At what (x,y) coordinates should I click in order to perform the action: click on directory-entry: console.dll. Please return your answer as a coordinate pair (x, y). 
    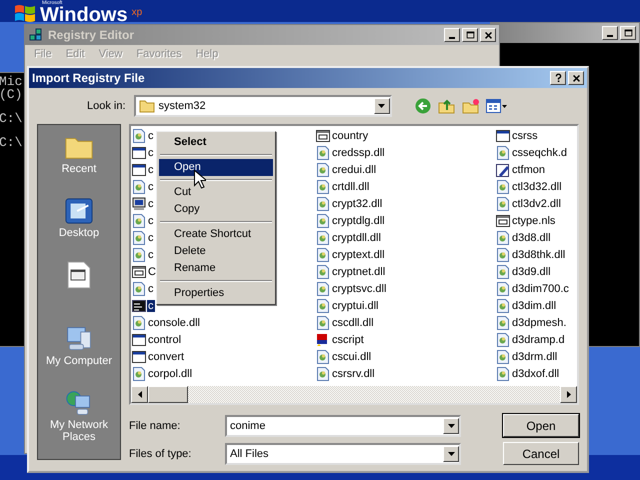
    Looking at the image, I should click on (174, 323).